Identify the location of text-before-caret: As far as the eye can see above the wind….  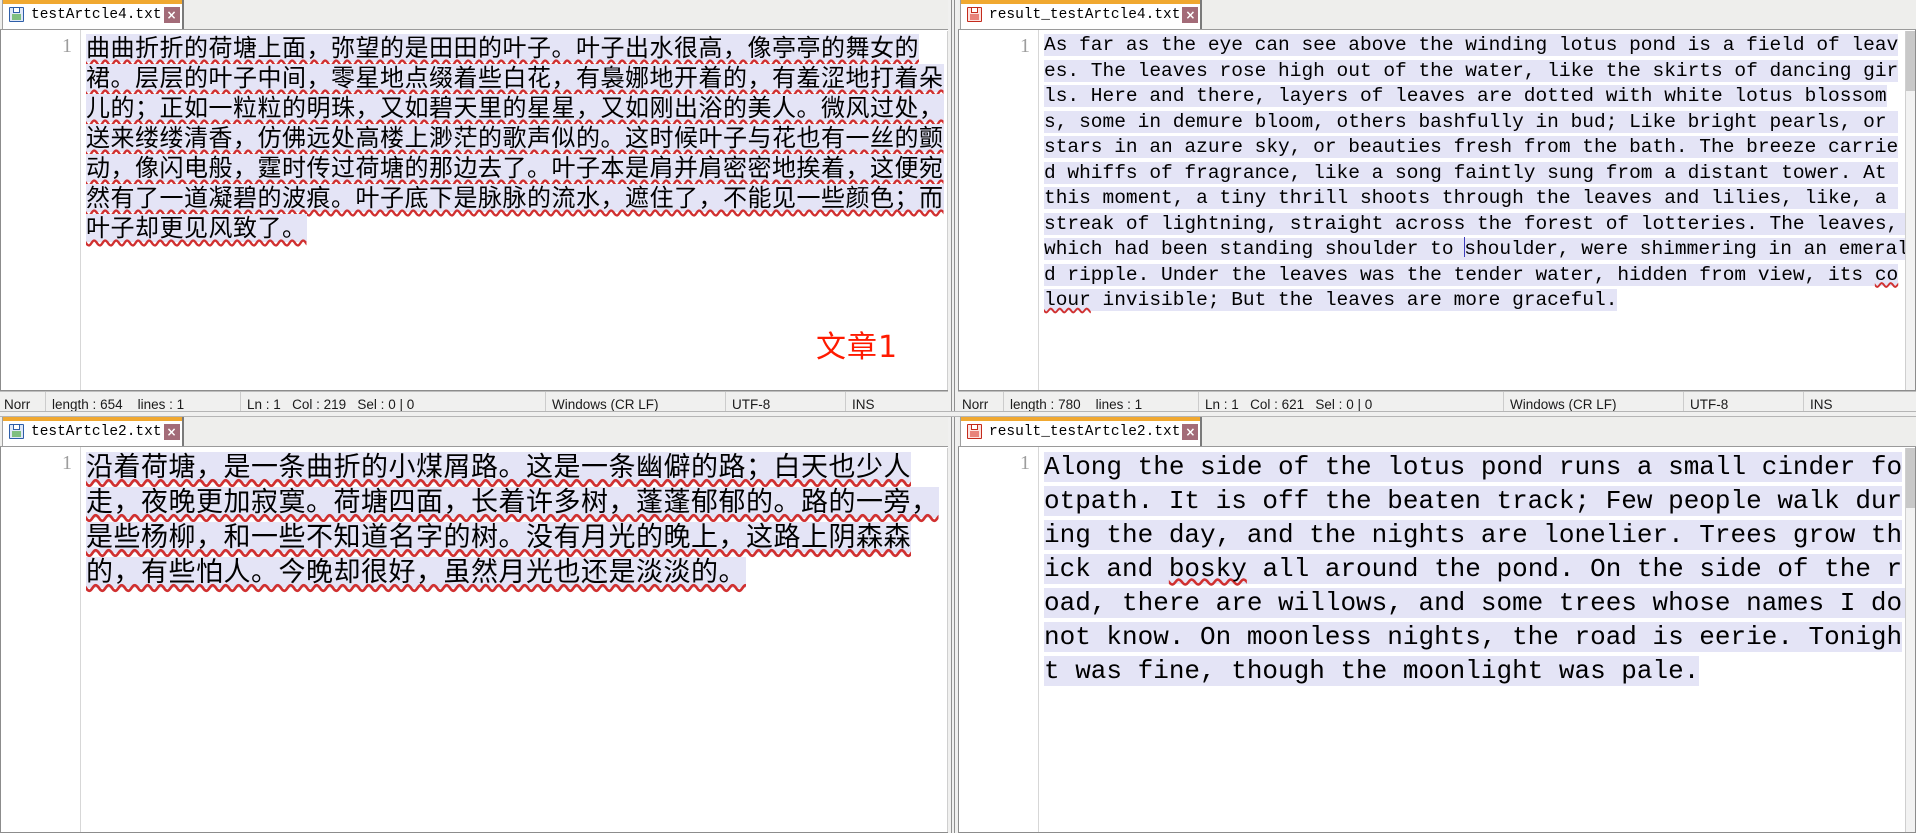
(1471, 147).